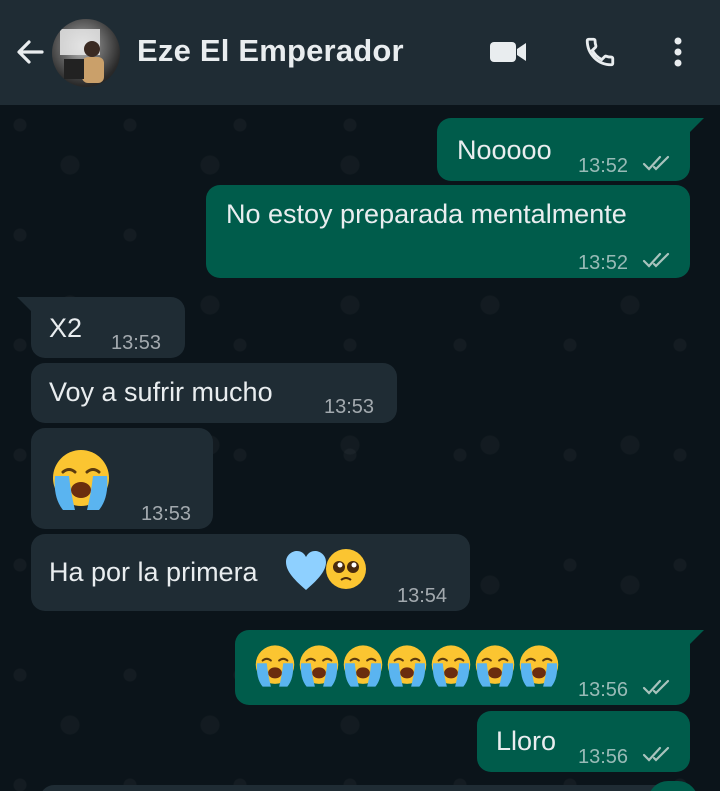  What do you see at coordinates (673, 786) in the screenshot?
I see `message-bubble-outgoing` at bounding box center [673, 786].